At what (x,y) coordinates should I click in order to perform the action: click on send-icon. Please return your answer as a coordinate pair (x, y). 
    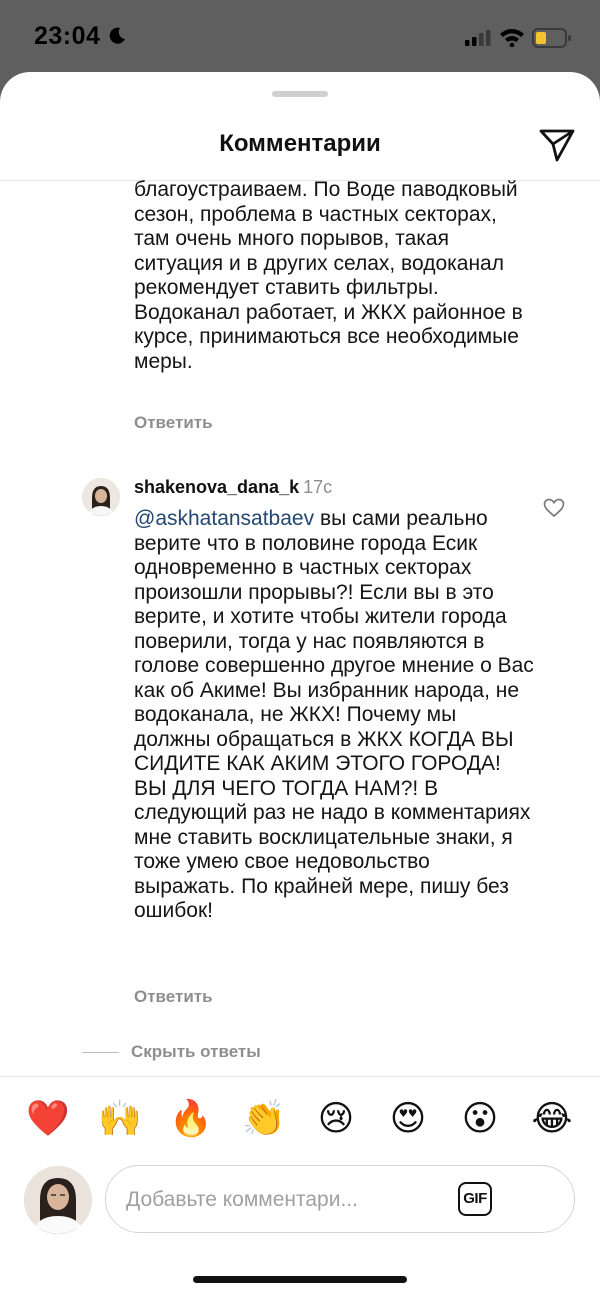
    Looking at the image, I should click on (557, 145).